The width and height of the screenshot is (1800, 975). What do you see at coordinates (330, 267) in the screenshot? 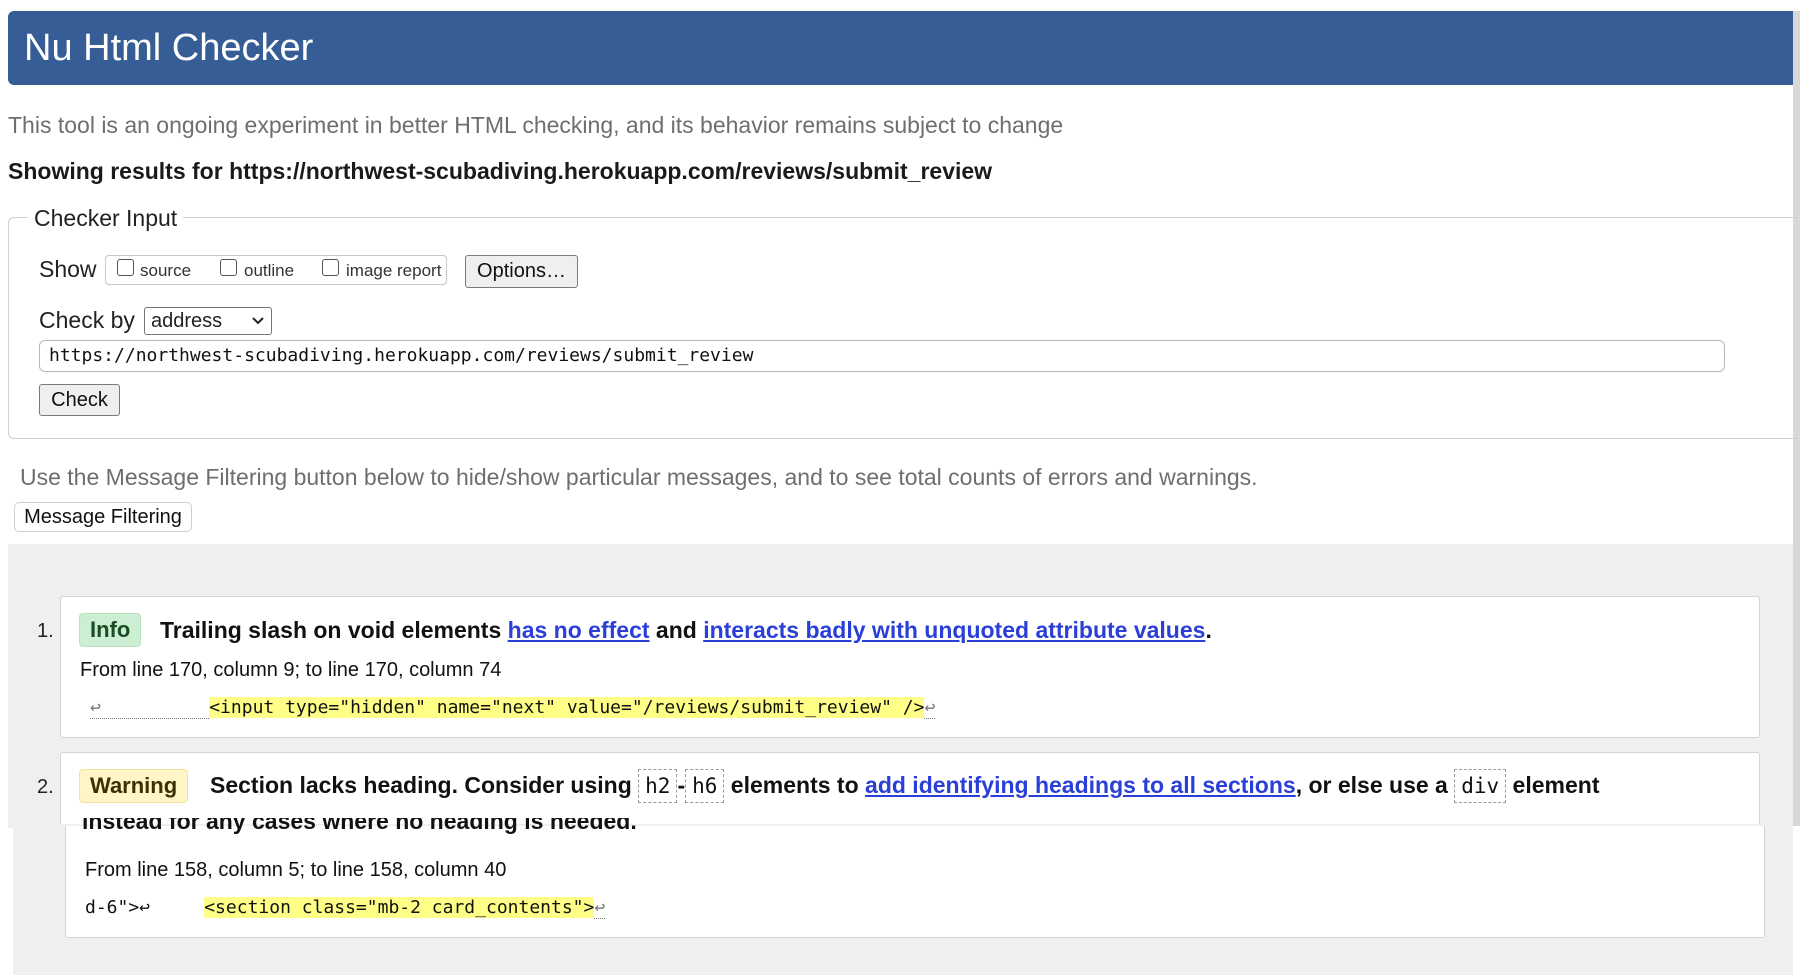
I see `image-report-checkbox` at bounding box center [330, 267].